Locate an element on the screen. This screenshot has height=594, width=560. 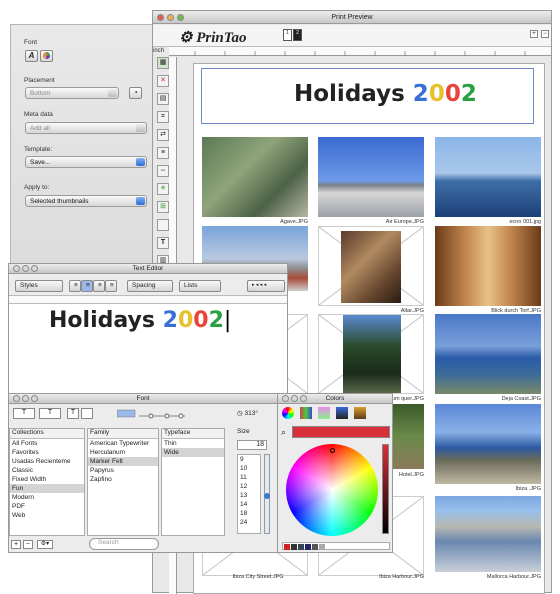
text-editor-ruler is located at coordinates (148, 300).